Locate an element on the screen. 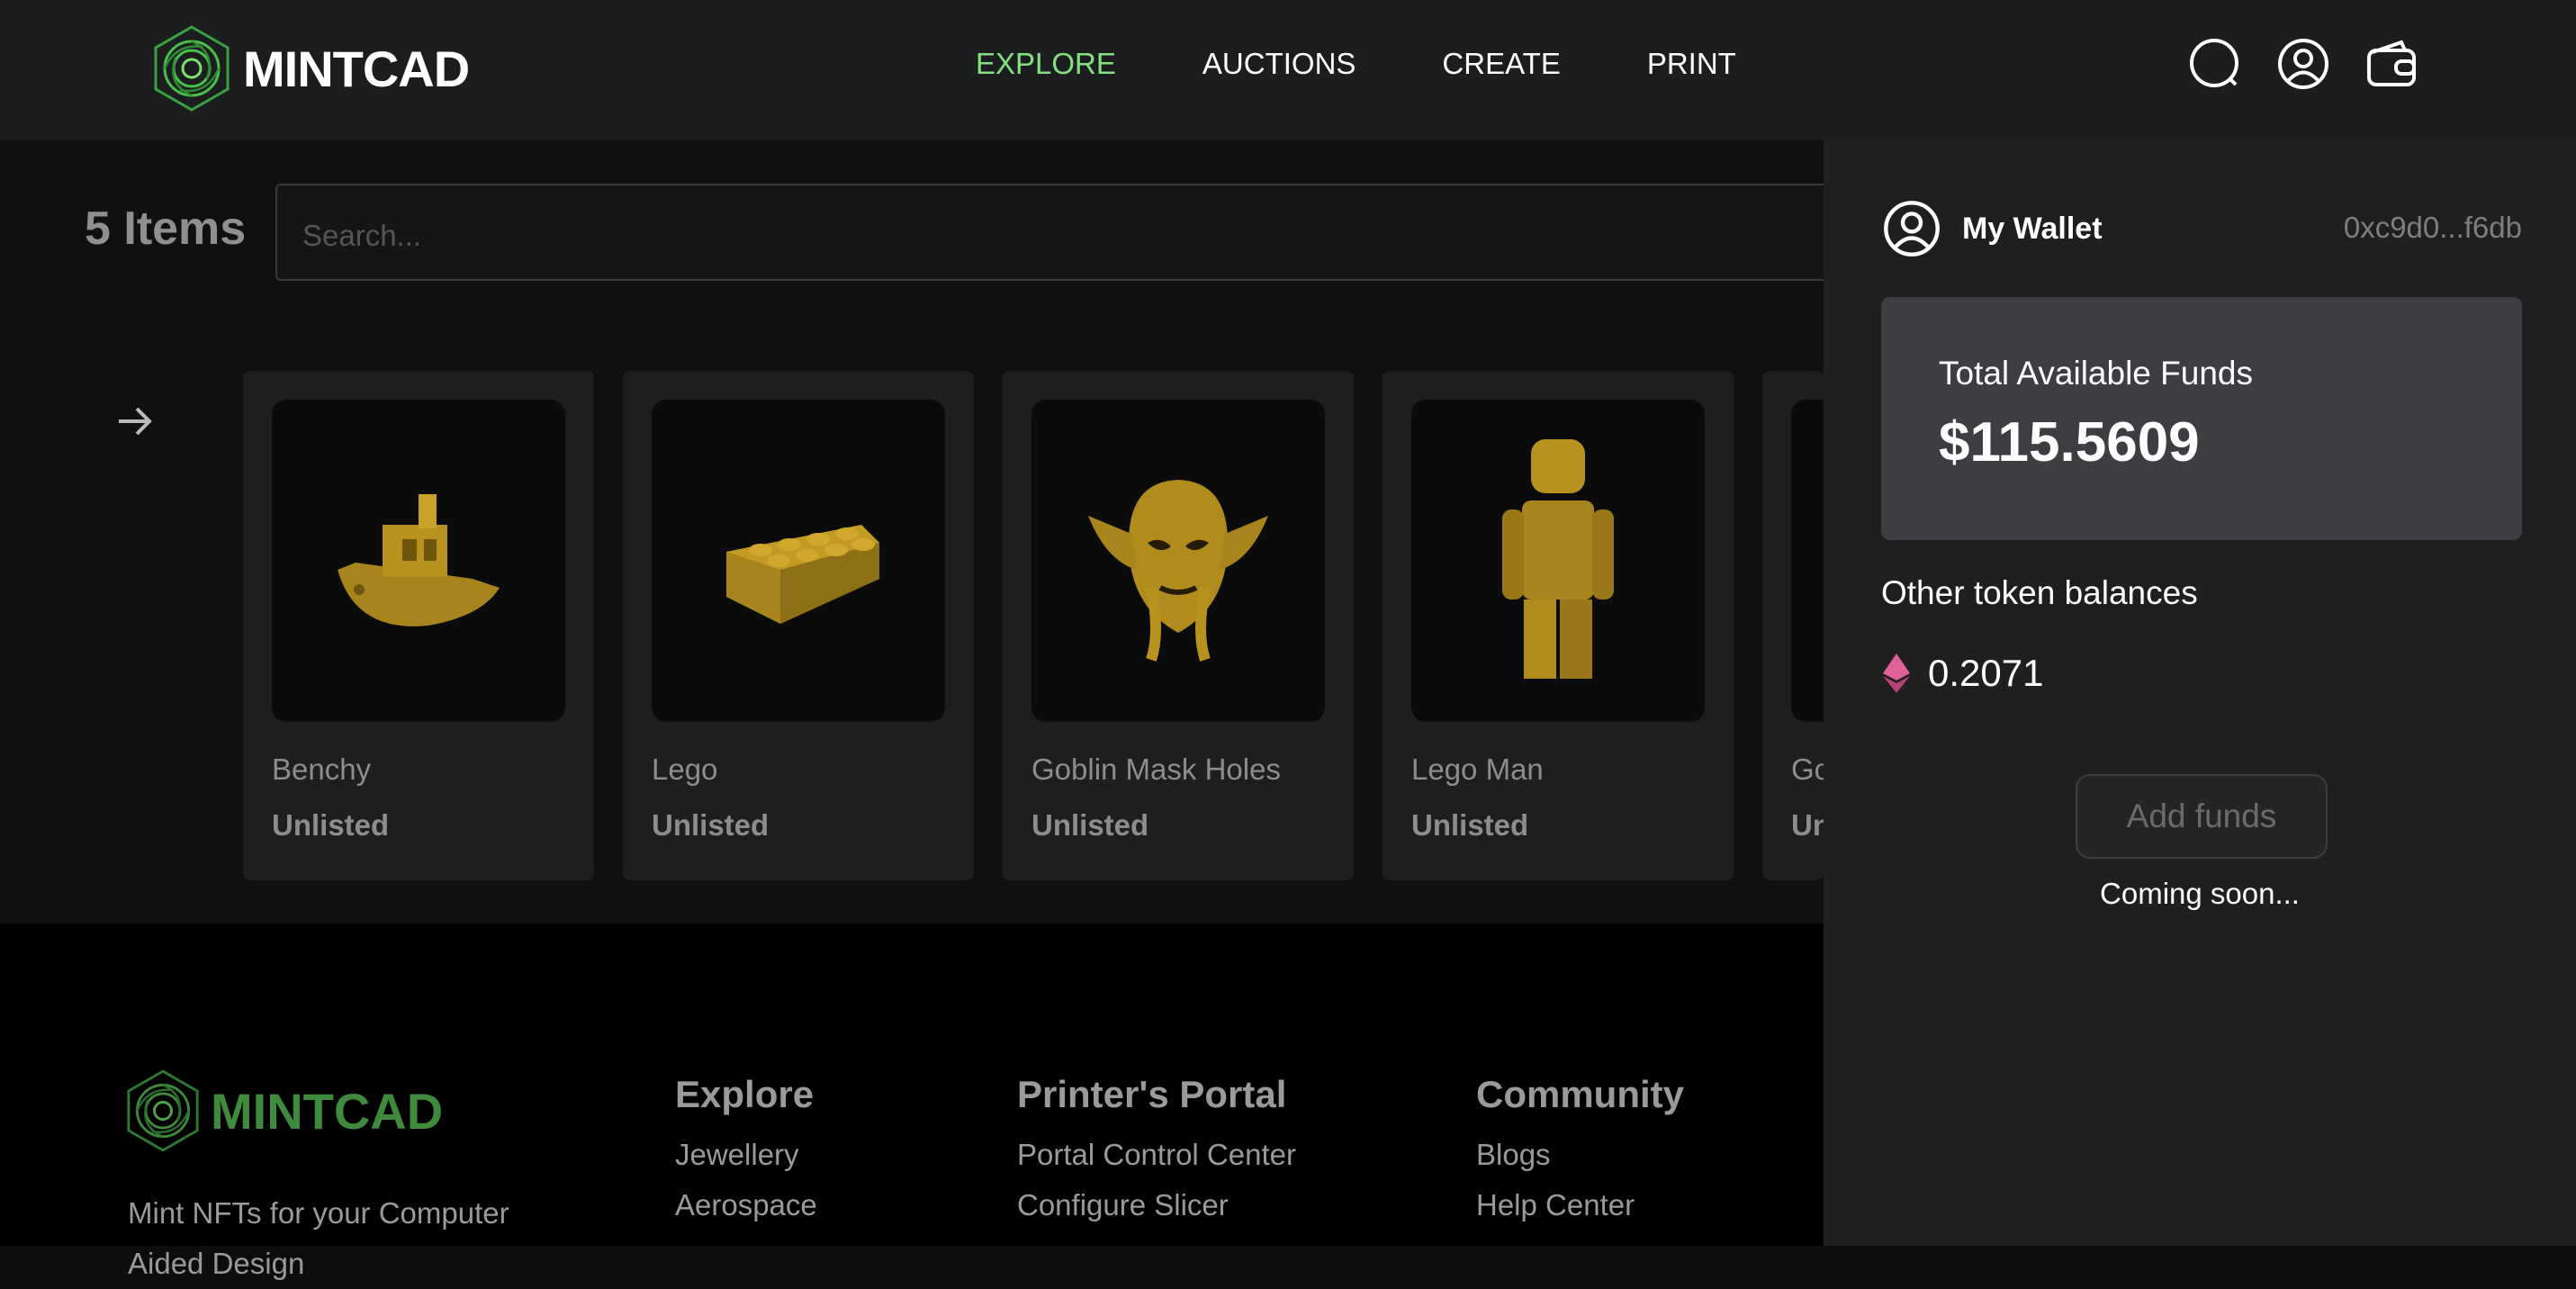 Image resolution: width=2576 pixels, height=1289 pixels. item-name: Go is located at coordinates (1807, 769).